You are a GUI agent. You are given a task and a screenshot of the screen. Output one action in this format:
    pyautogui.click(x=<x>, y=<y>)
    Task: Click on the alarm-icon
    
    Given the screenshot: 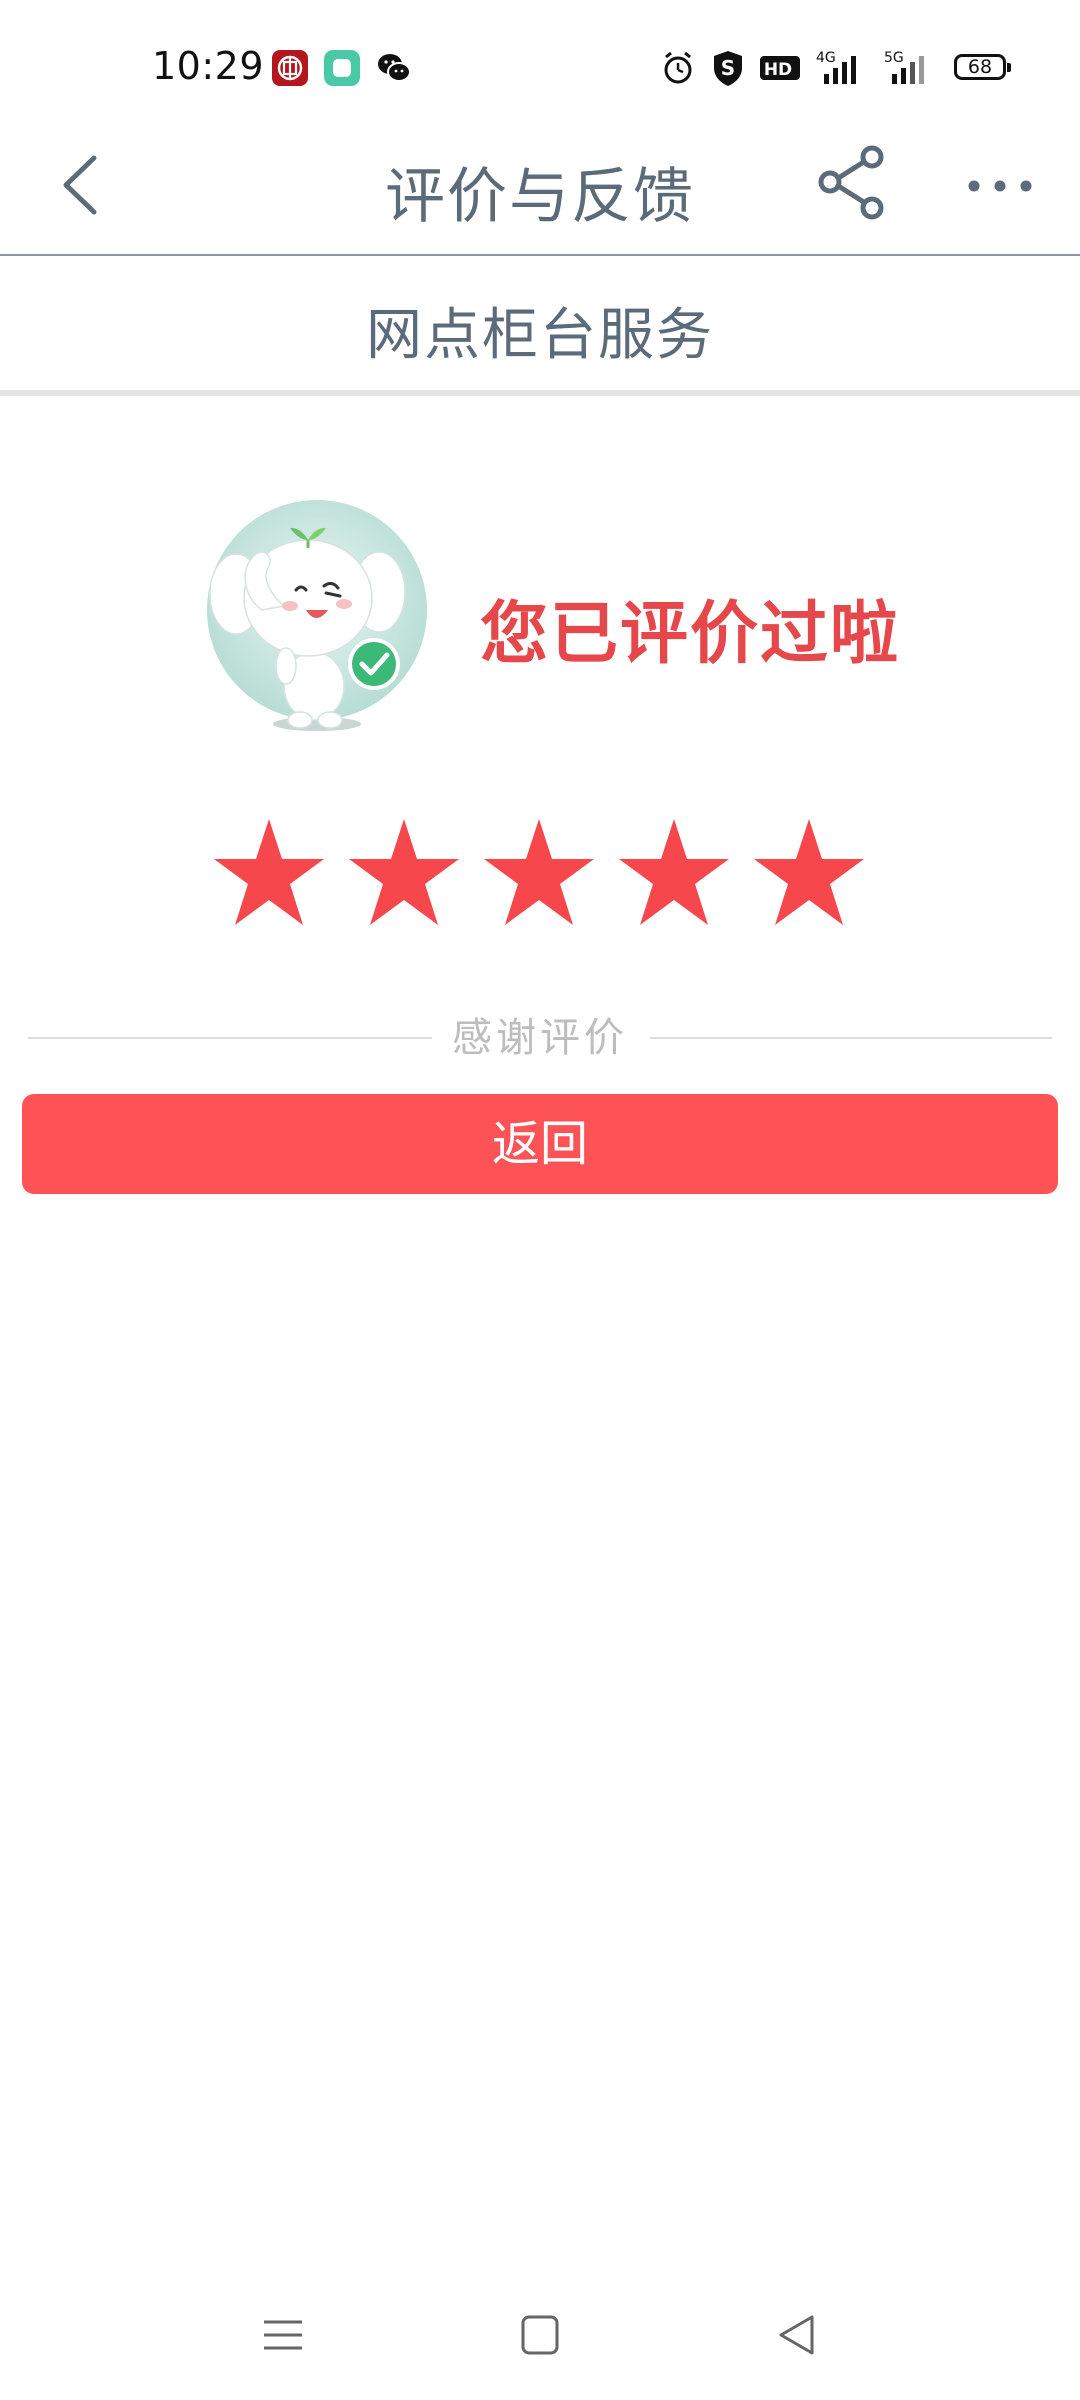 What is the action you would take?
    pyautogui.click(x=678, y=67)
    